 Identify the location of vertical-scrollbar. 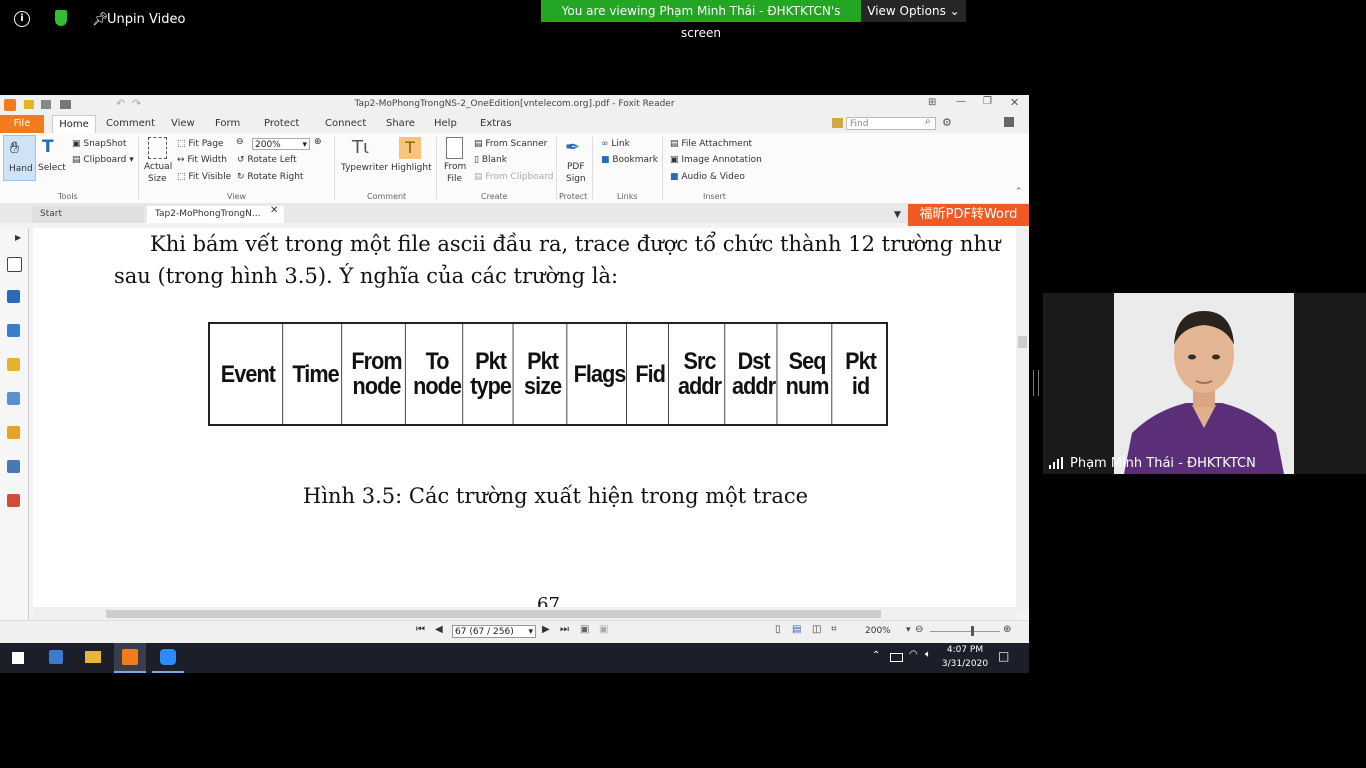
(1022, 419).